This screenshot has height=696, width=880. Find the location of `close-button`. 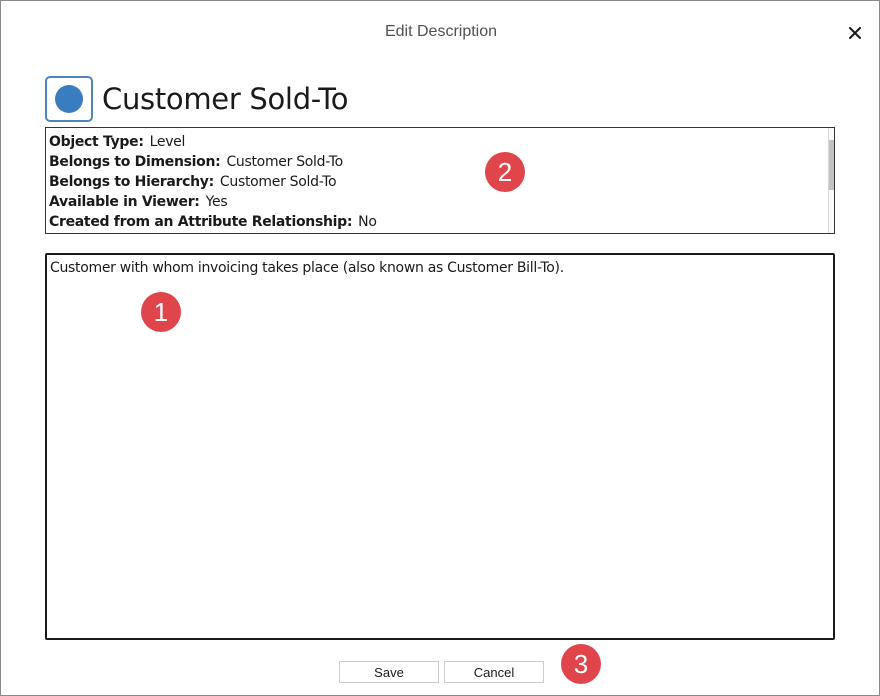

close-button is located at coordinates (855, 33).